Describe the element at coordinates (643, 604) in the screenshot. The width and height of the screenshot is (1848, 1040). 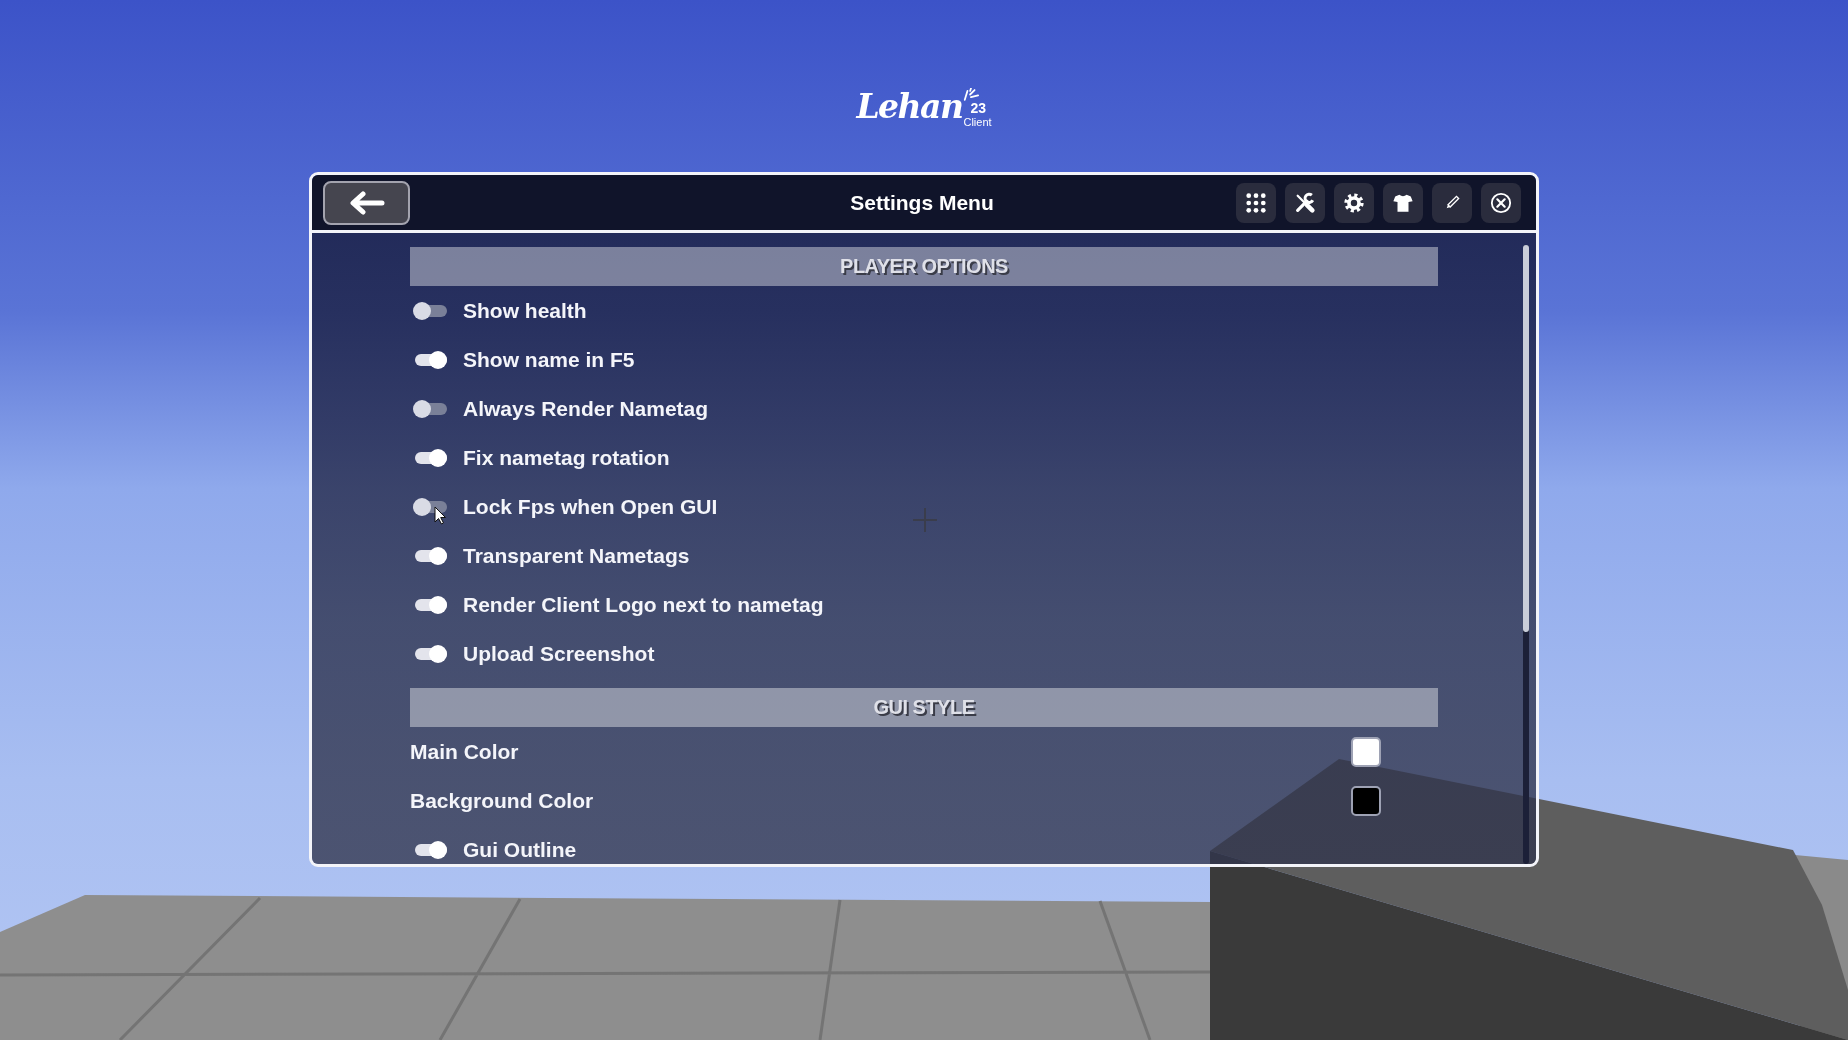
I see `setting-label: Render Client Logo next to nametag` at that location.